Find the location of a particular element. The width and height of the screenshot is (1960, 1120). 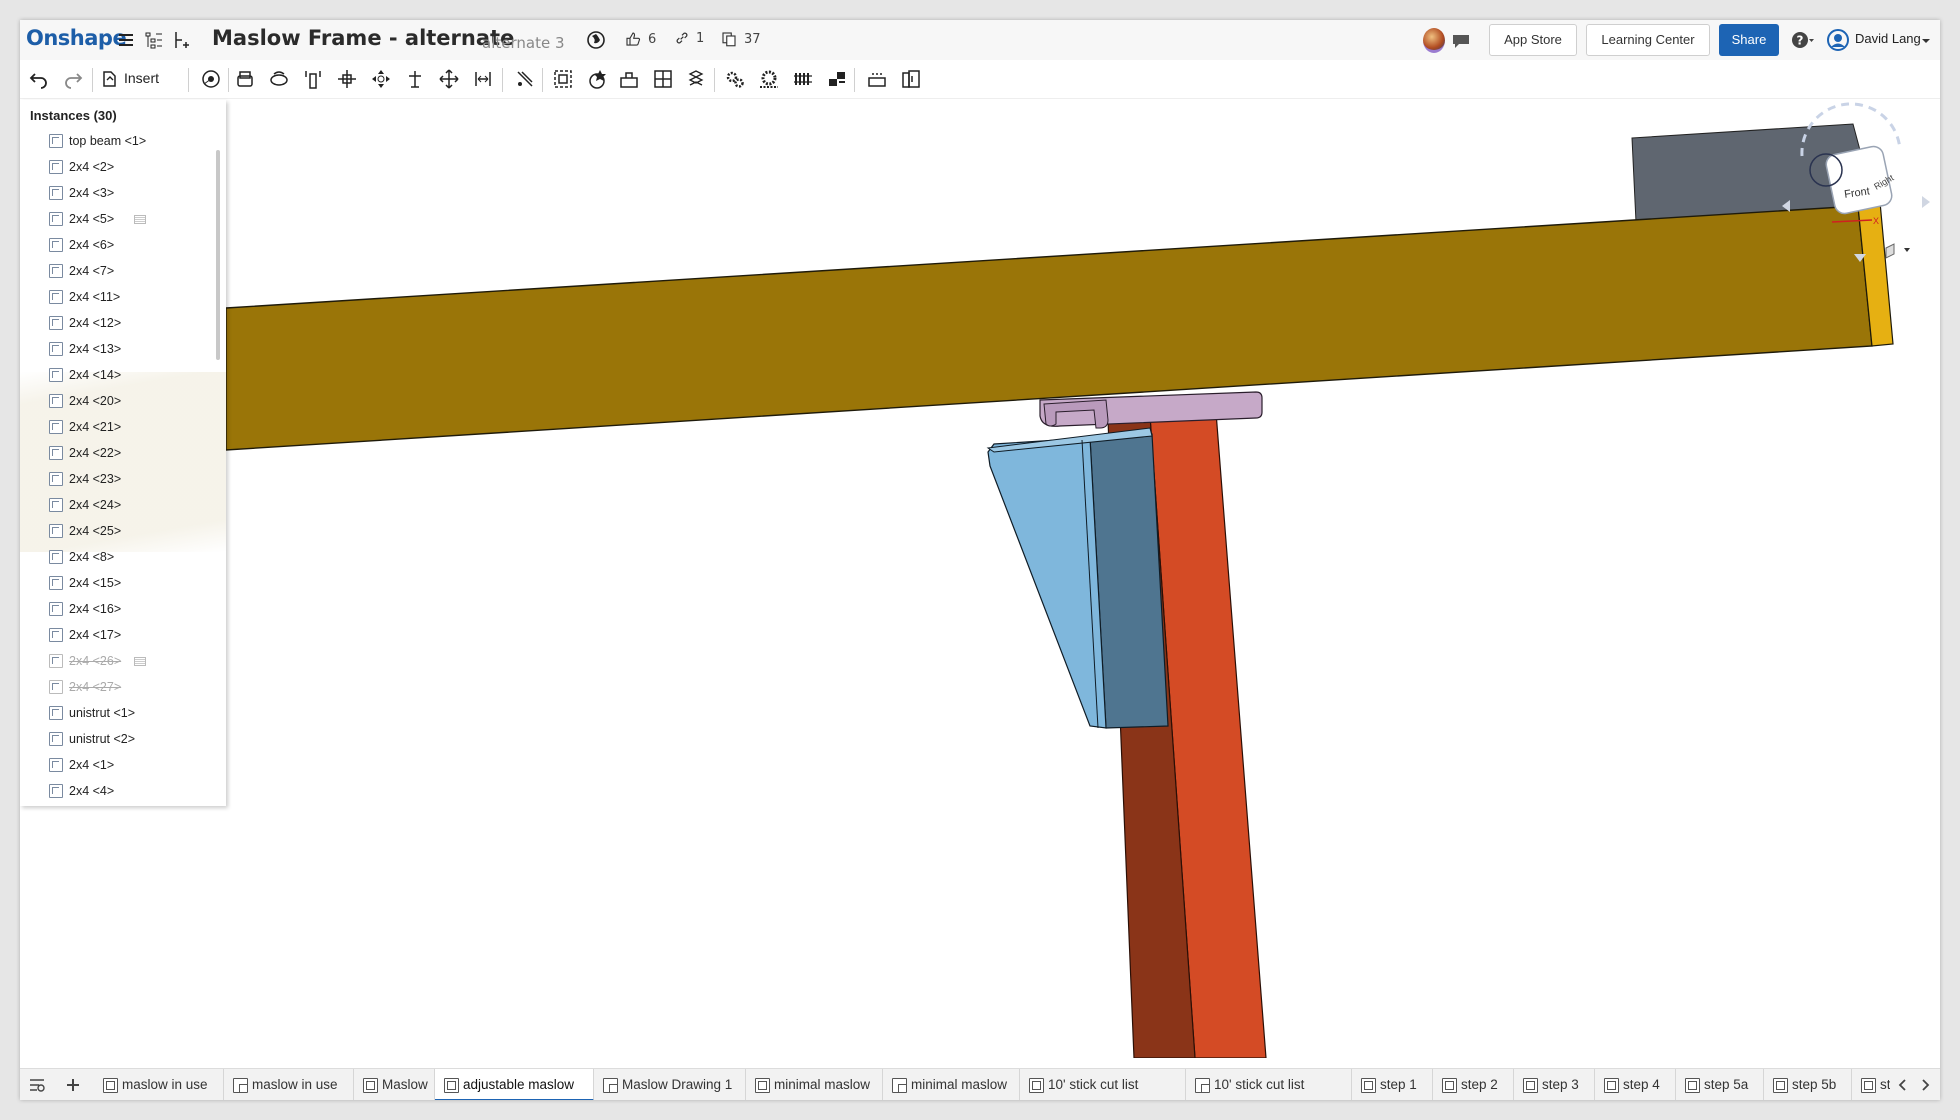

pattern-icon is located at coordinates (663, 79).